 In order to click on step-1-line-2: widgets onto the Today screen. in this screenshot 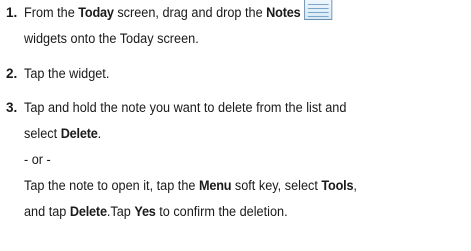, I will do `click(111, 38)`.